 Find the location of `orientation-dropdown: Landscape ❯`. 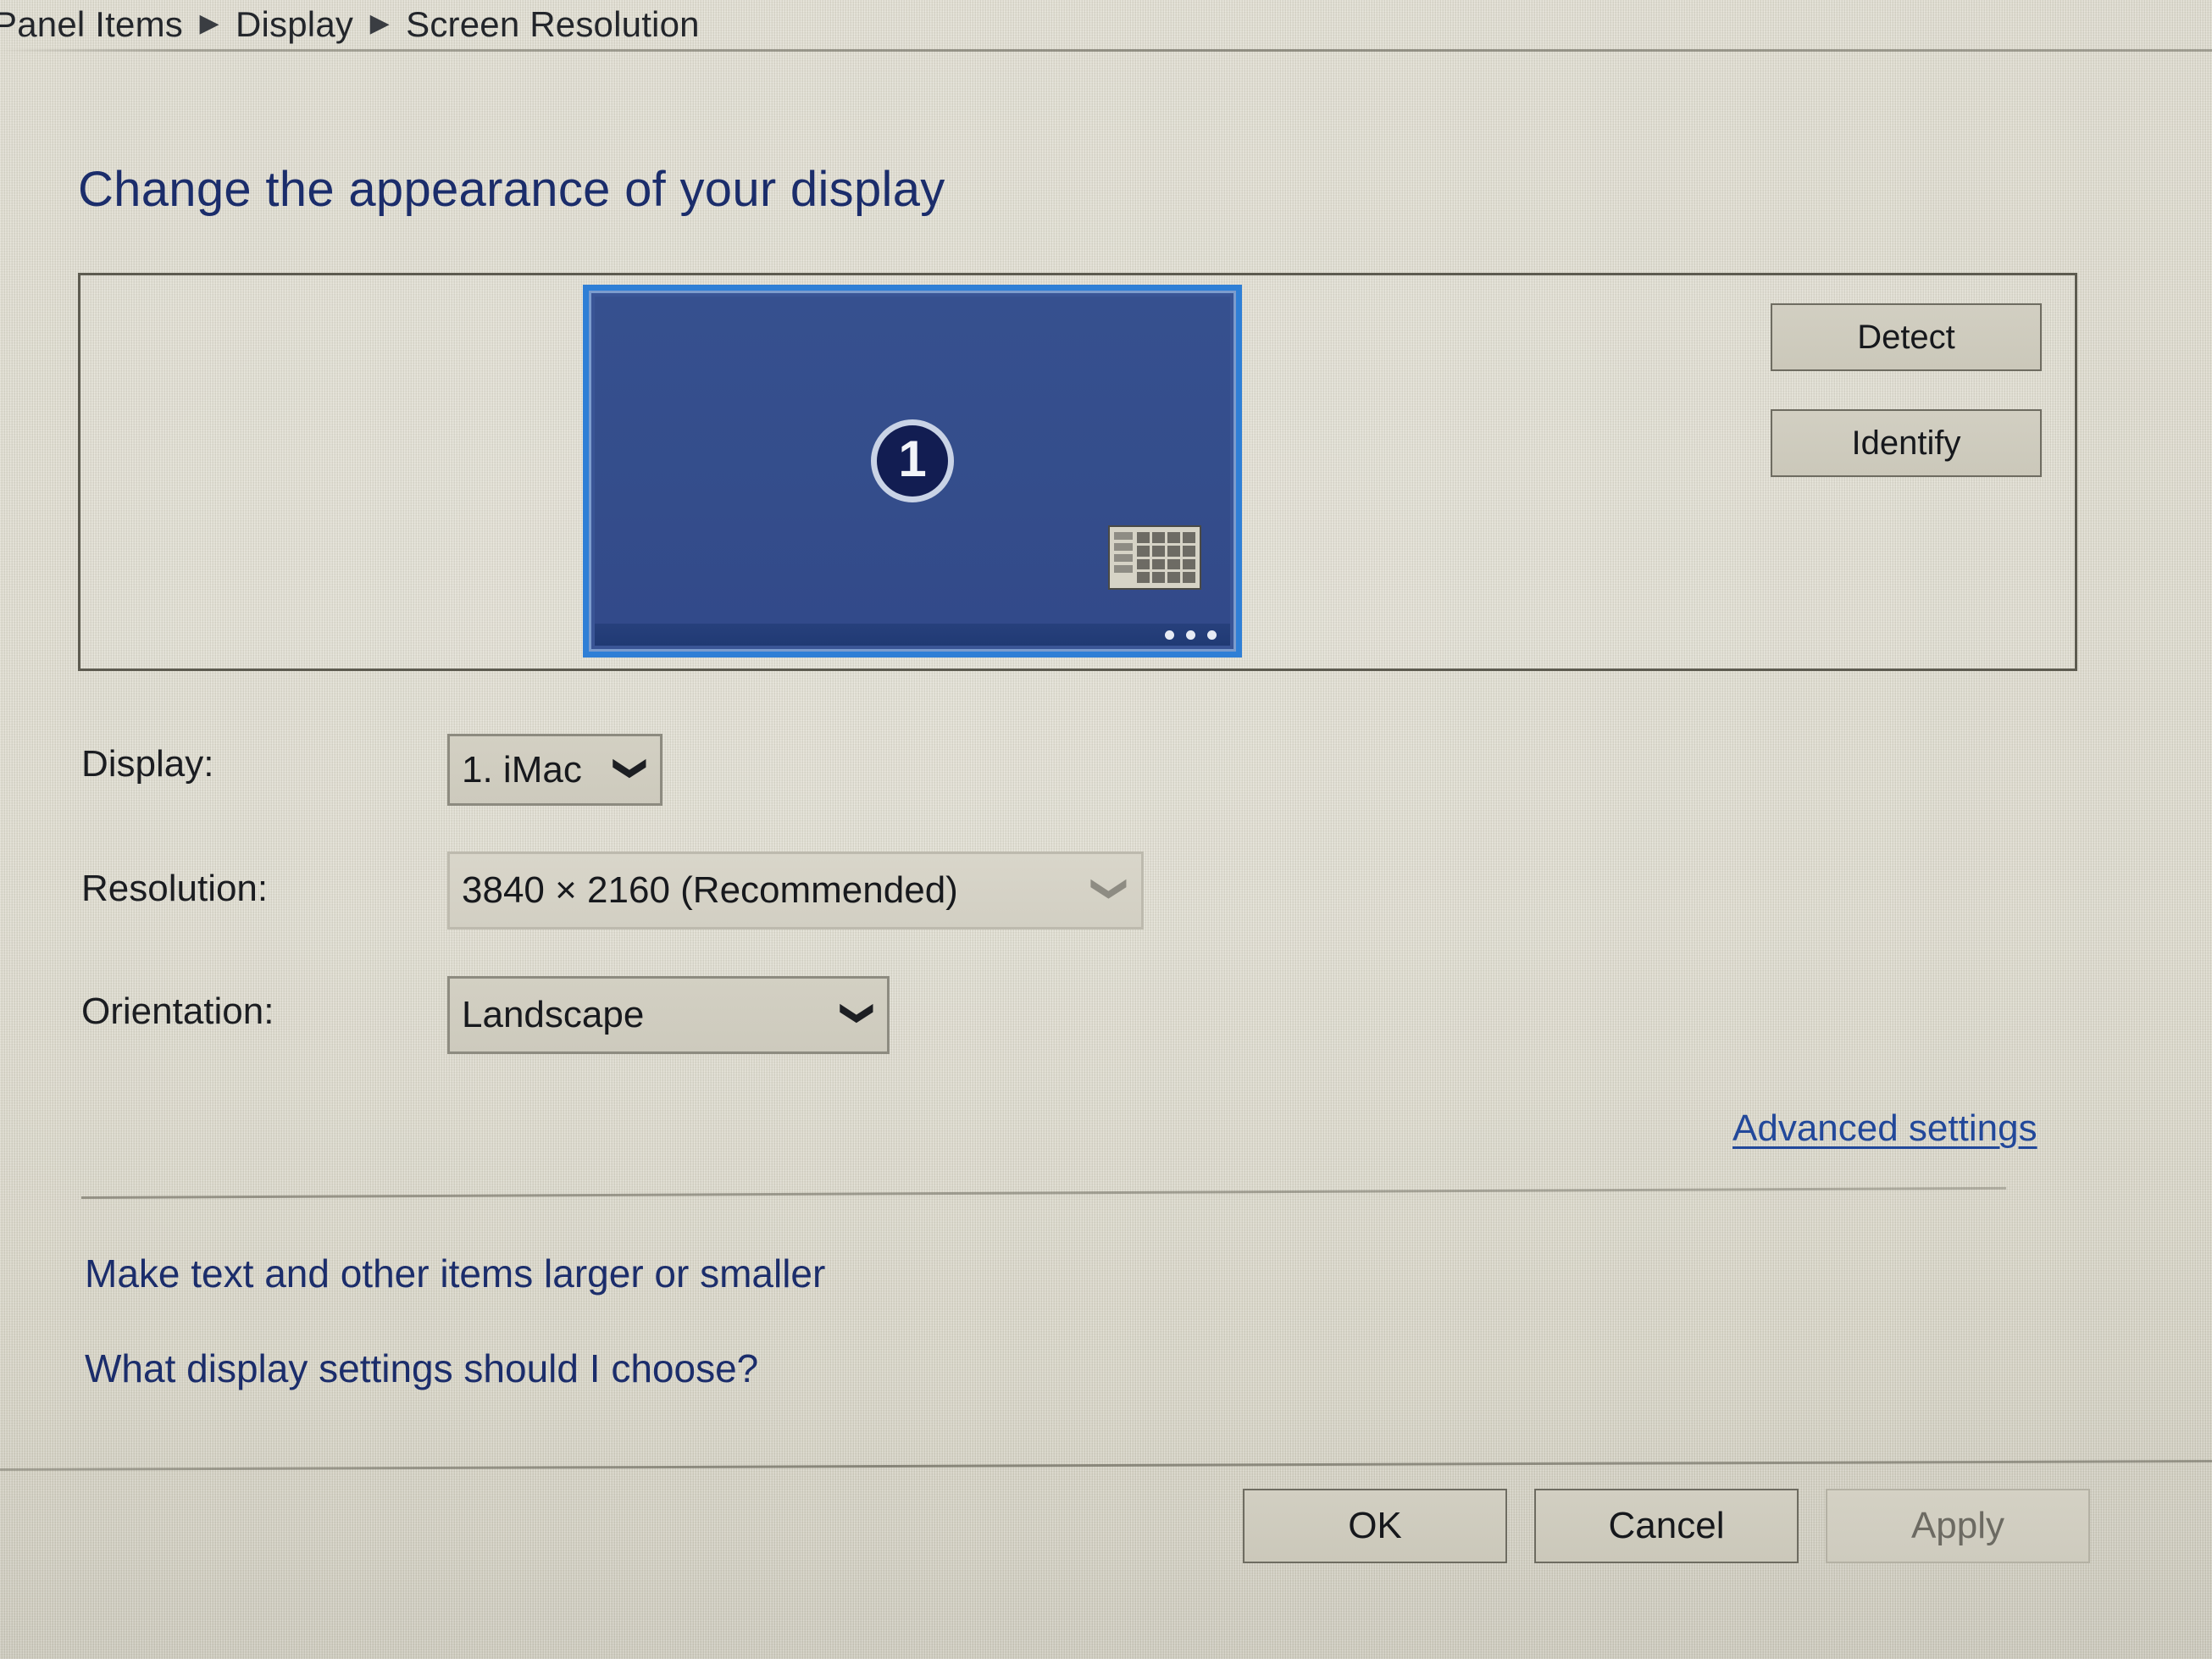

orientation-dropdown: Landscape ❯ is located at coordinates (669, 1015).